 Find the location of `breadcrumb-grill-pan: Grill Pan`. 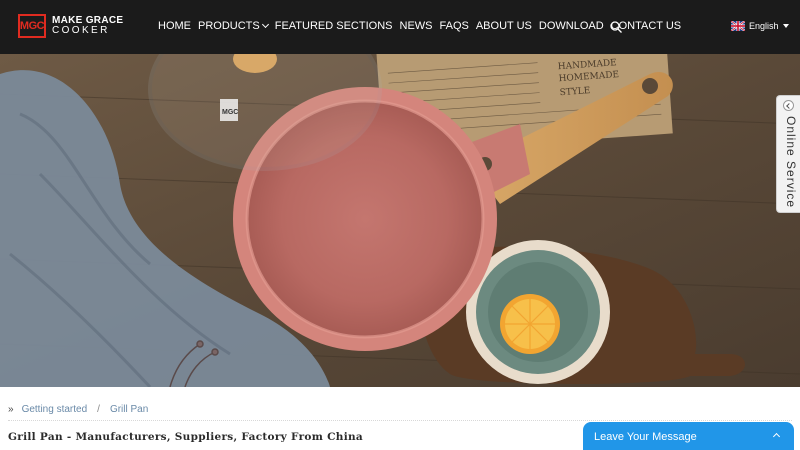

breadcrumb-grill-pan: Grill Pan is located at coordinates (129, 409).